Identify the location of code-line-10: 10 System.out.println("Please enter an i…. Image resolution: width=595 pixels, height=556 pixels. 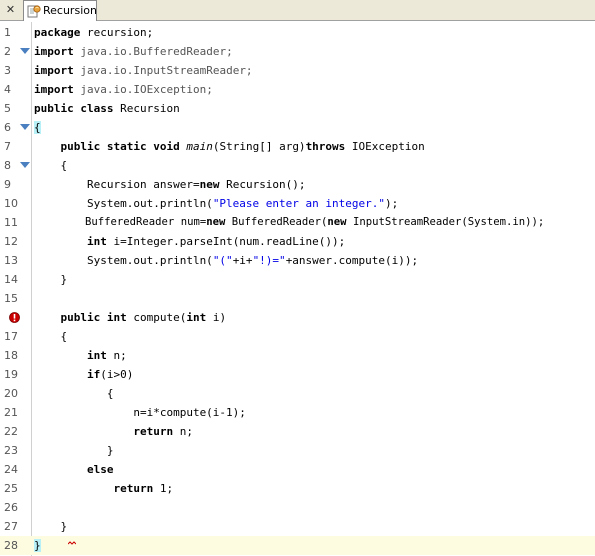
(297, 203).